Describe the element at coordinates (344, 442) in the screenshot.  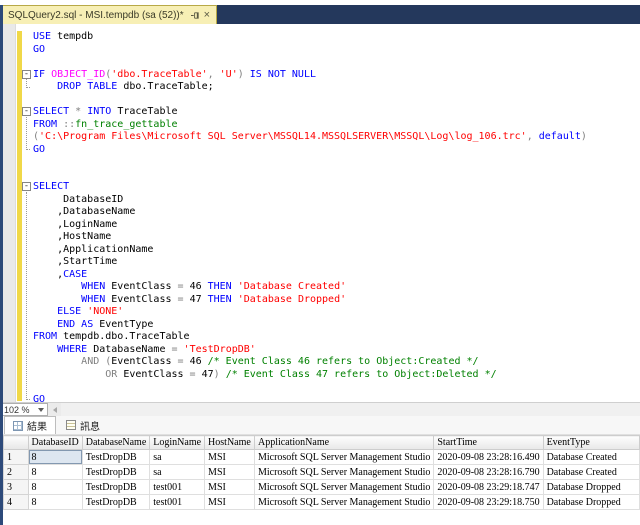
I see `grid-column-header: ApplicationName` at that location.